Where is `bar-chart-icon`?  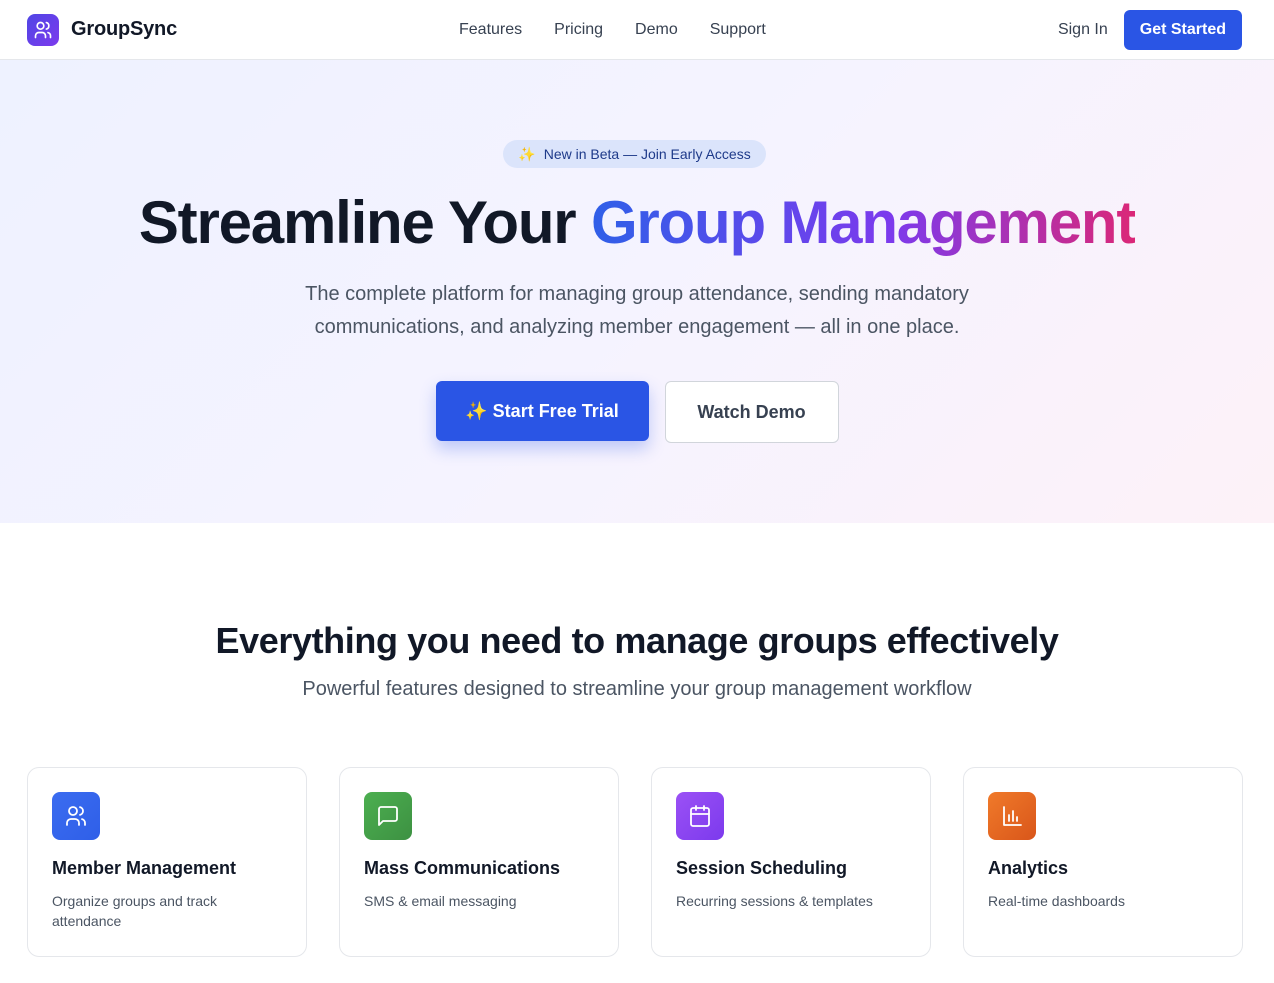
bar-chart-icon is located at coordinates (1012, 816).